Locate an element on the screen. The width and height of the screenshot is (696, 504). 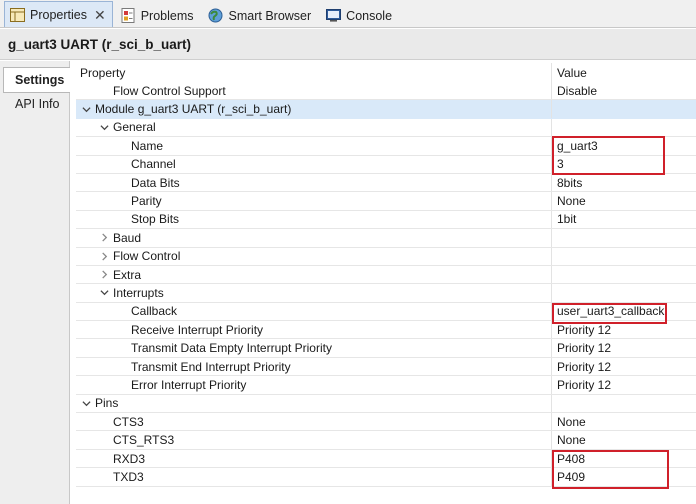
table-row: Receive Interrupt Priority Priority 12 is located at coordinates (386, 330).